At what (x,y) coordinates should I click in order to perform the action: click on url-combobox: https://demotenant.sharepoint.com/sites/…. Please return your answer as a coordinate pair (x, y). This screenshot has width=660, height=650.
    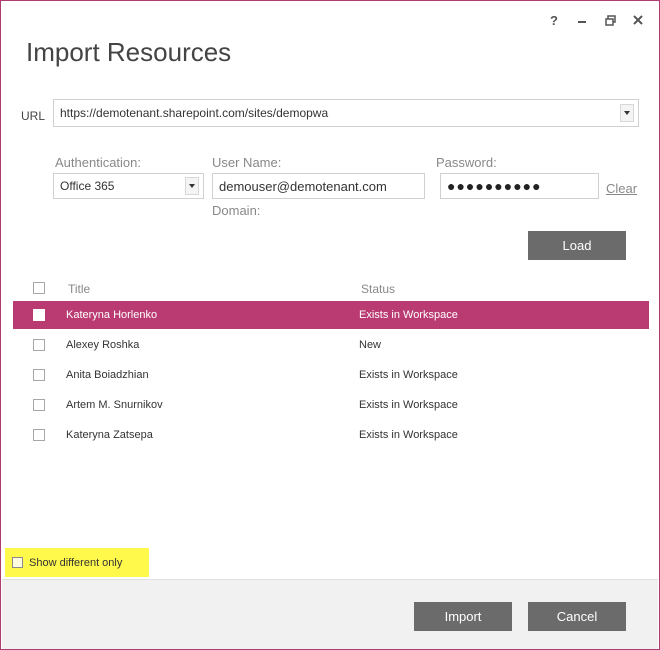
    Looking at the image, I should click on (346, 113).